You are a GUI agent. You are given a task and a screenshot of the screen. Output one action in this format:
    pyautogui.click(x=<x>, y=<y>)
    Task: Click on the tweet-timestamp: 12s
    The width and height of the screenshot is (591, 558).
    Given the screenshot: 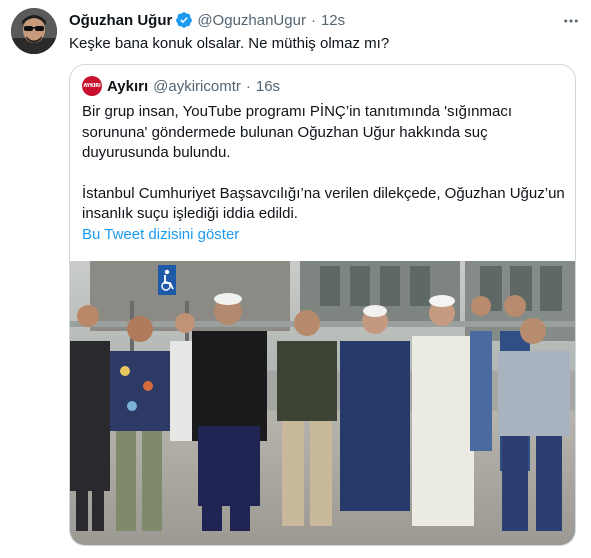 What is the action you would take?
    pyautogui.click(x=333, y=20)
    